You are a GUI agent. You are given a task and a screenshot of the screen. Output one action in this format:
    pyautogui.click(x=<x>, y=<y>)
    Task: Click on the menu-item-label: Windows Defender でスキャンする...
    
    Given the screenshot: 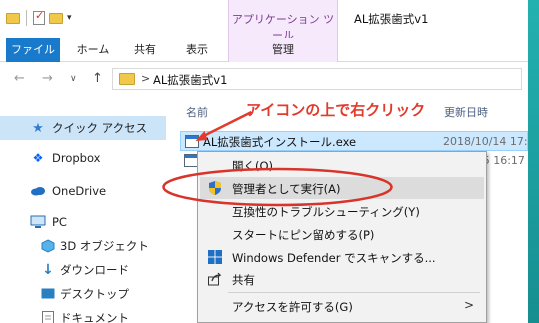 What is the action you would take?
    pyautogui.click(x=334, y=258)
    